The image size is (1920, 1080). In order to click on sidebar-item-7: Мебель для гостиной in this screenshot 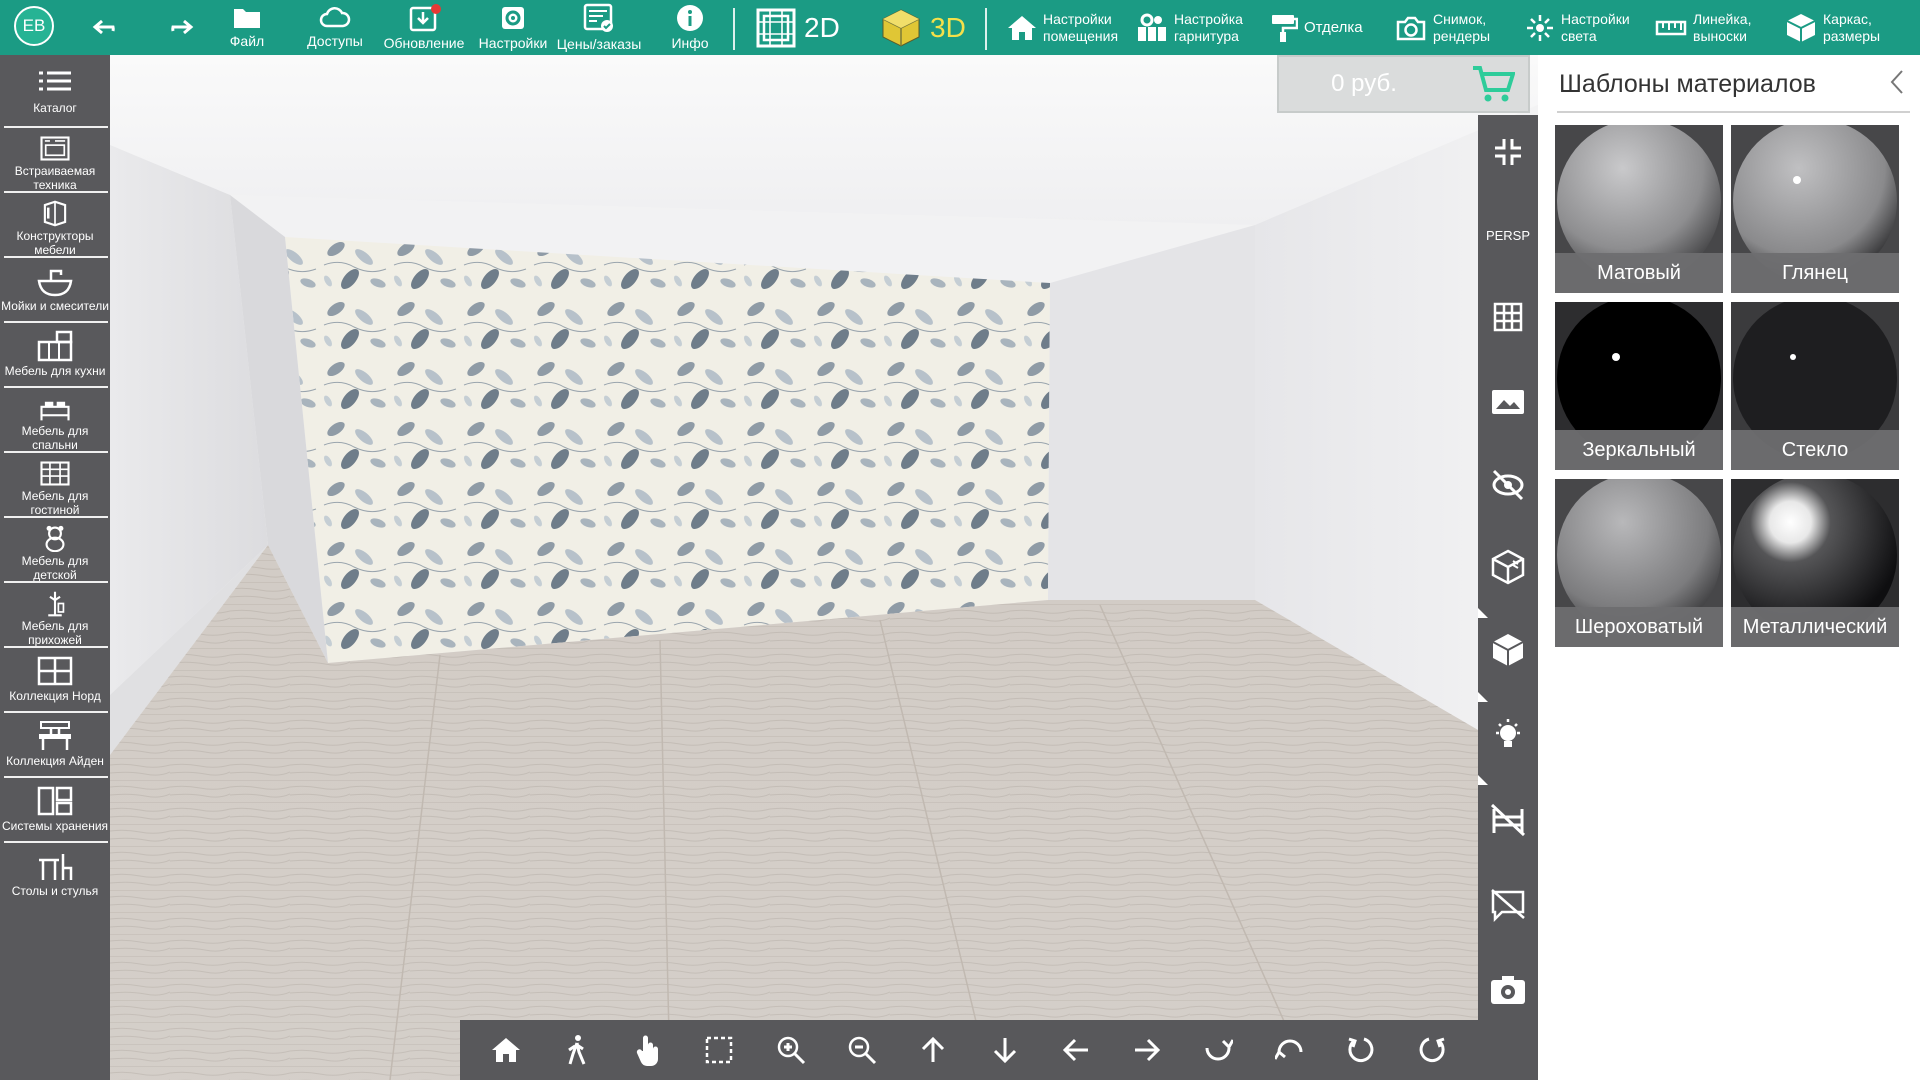, I will do `click(55, 484)`.